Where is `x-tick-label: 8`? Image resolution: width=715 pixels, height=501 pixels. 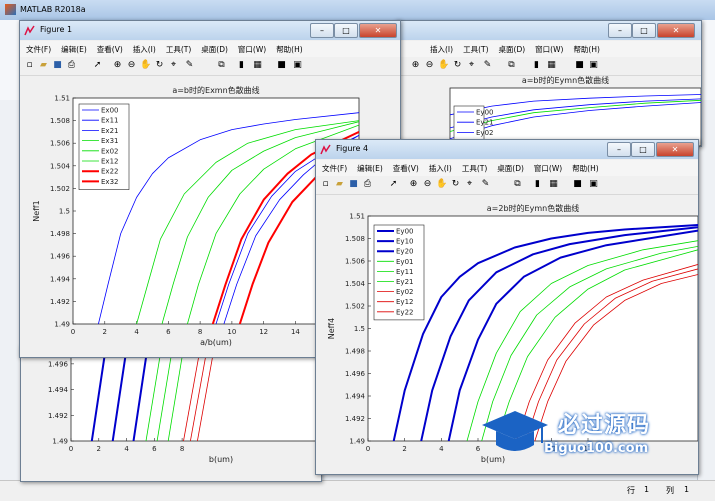
x-tick-label: 8 is located at coordinates (200, 332).